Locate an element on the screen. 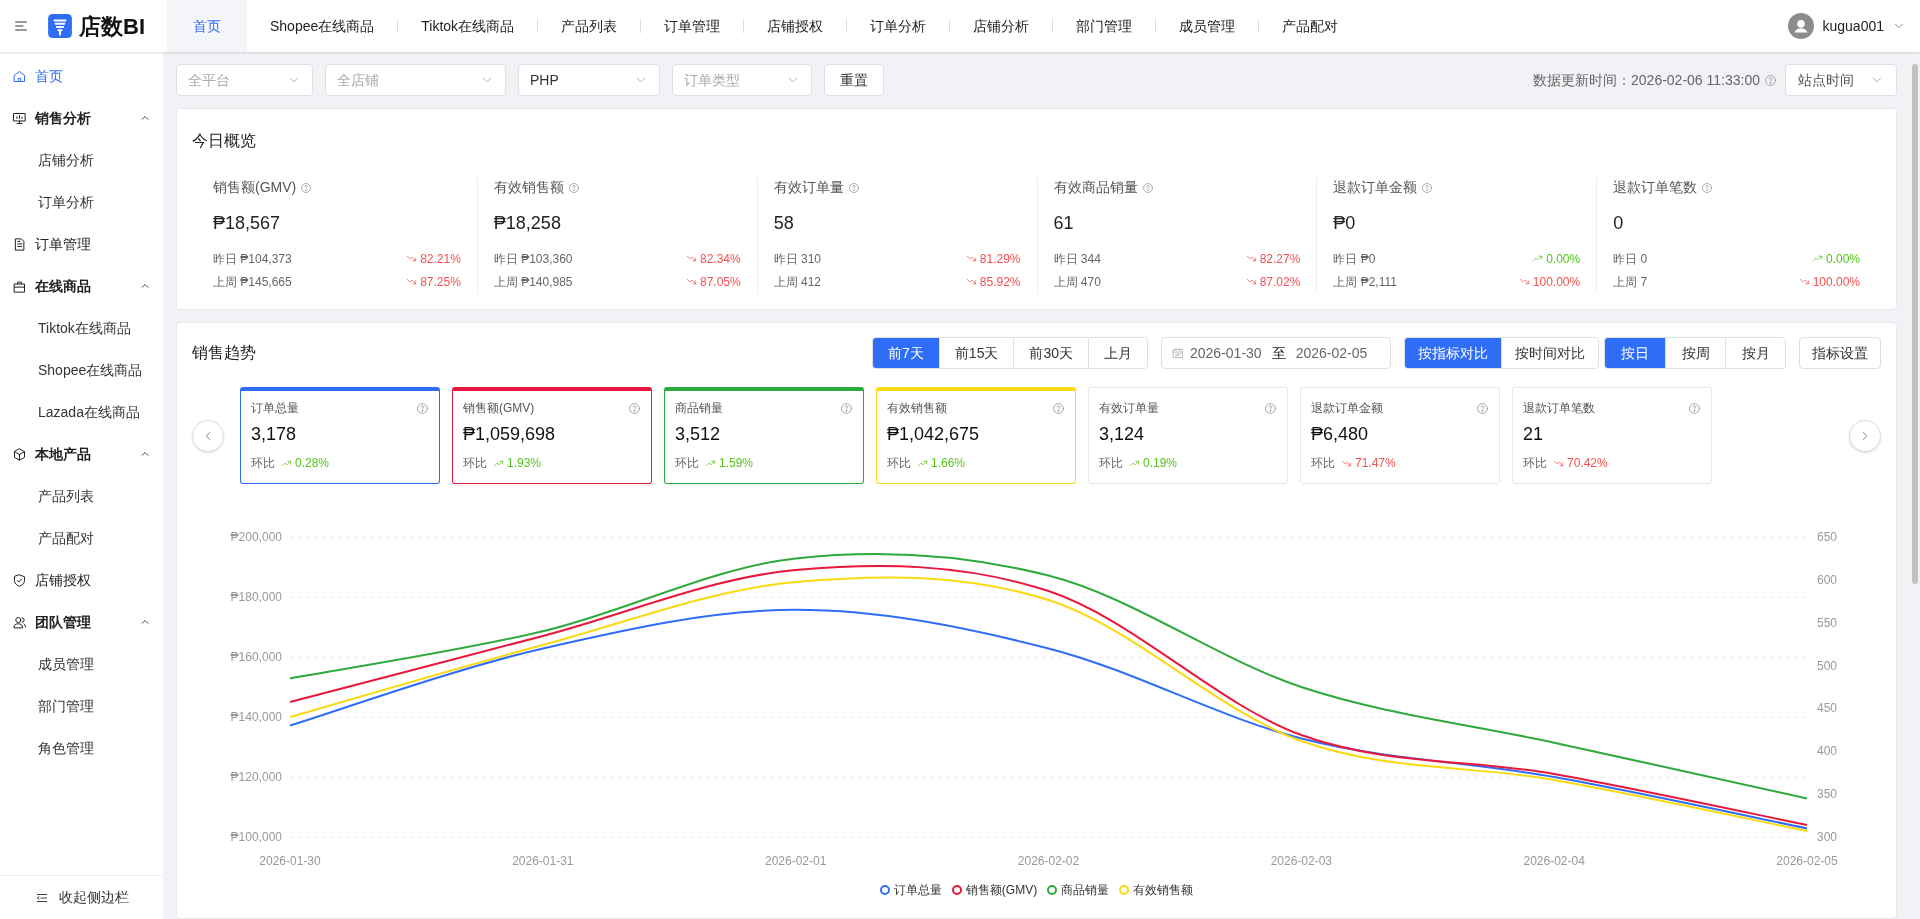 Image resolution: width=1920 pixels, height=919 pixels. metric-label: 订单总量 is located at coordinates (275, 408).